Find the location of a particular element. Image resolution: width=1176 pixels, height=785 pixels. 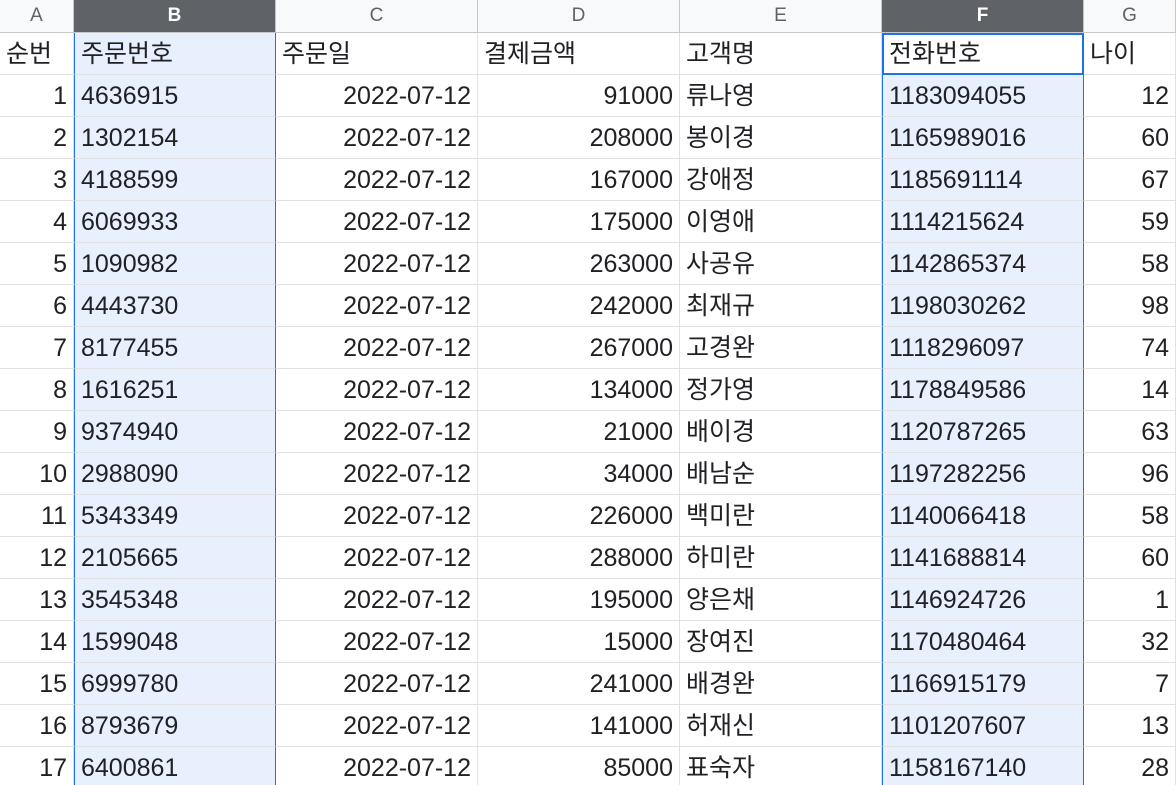

cell-a12: 11 is located at coordinates (37, 516).